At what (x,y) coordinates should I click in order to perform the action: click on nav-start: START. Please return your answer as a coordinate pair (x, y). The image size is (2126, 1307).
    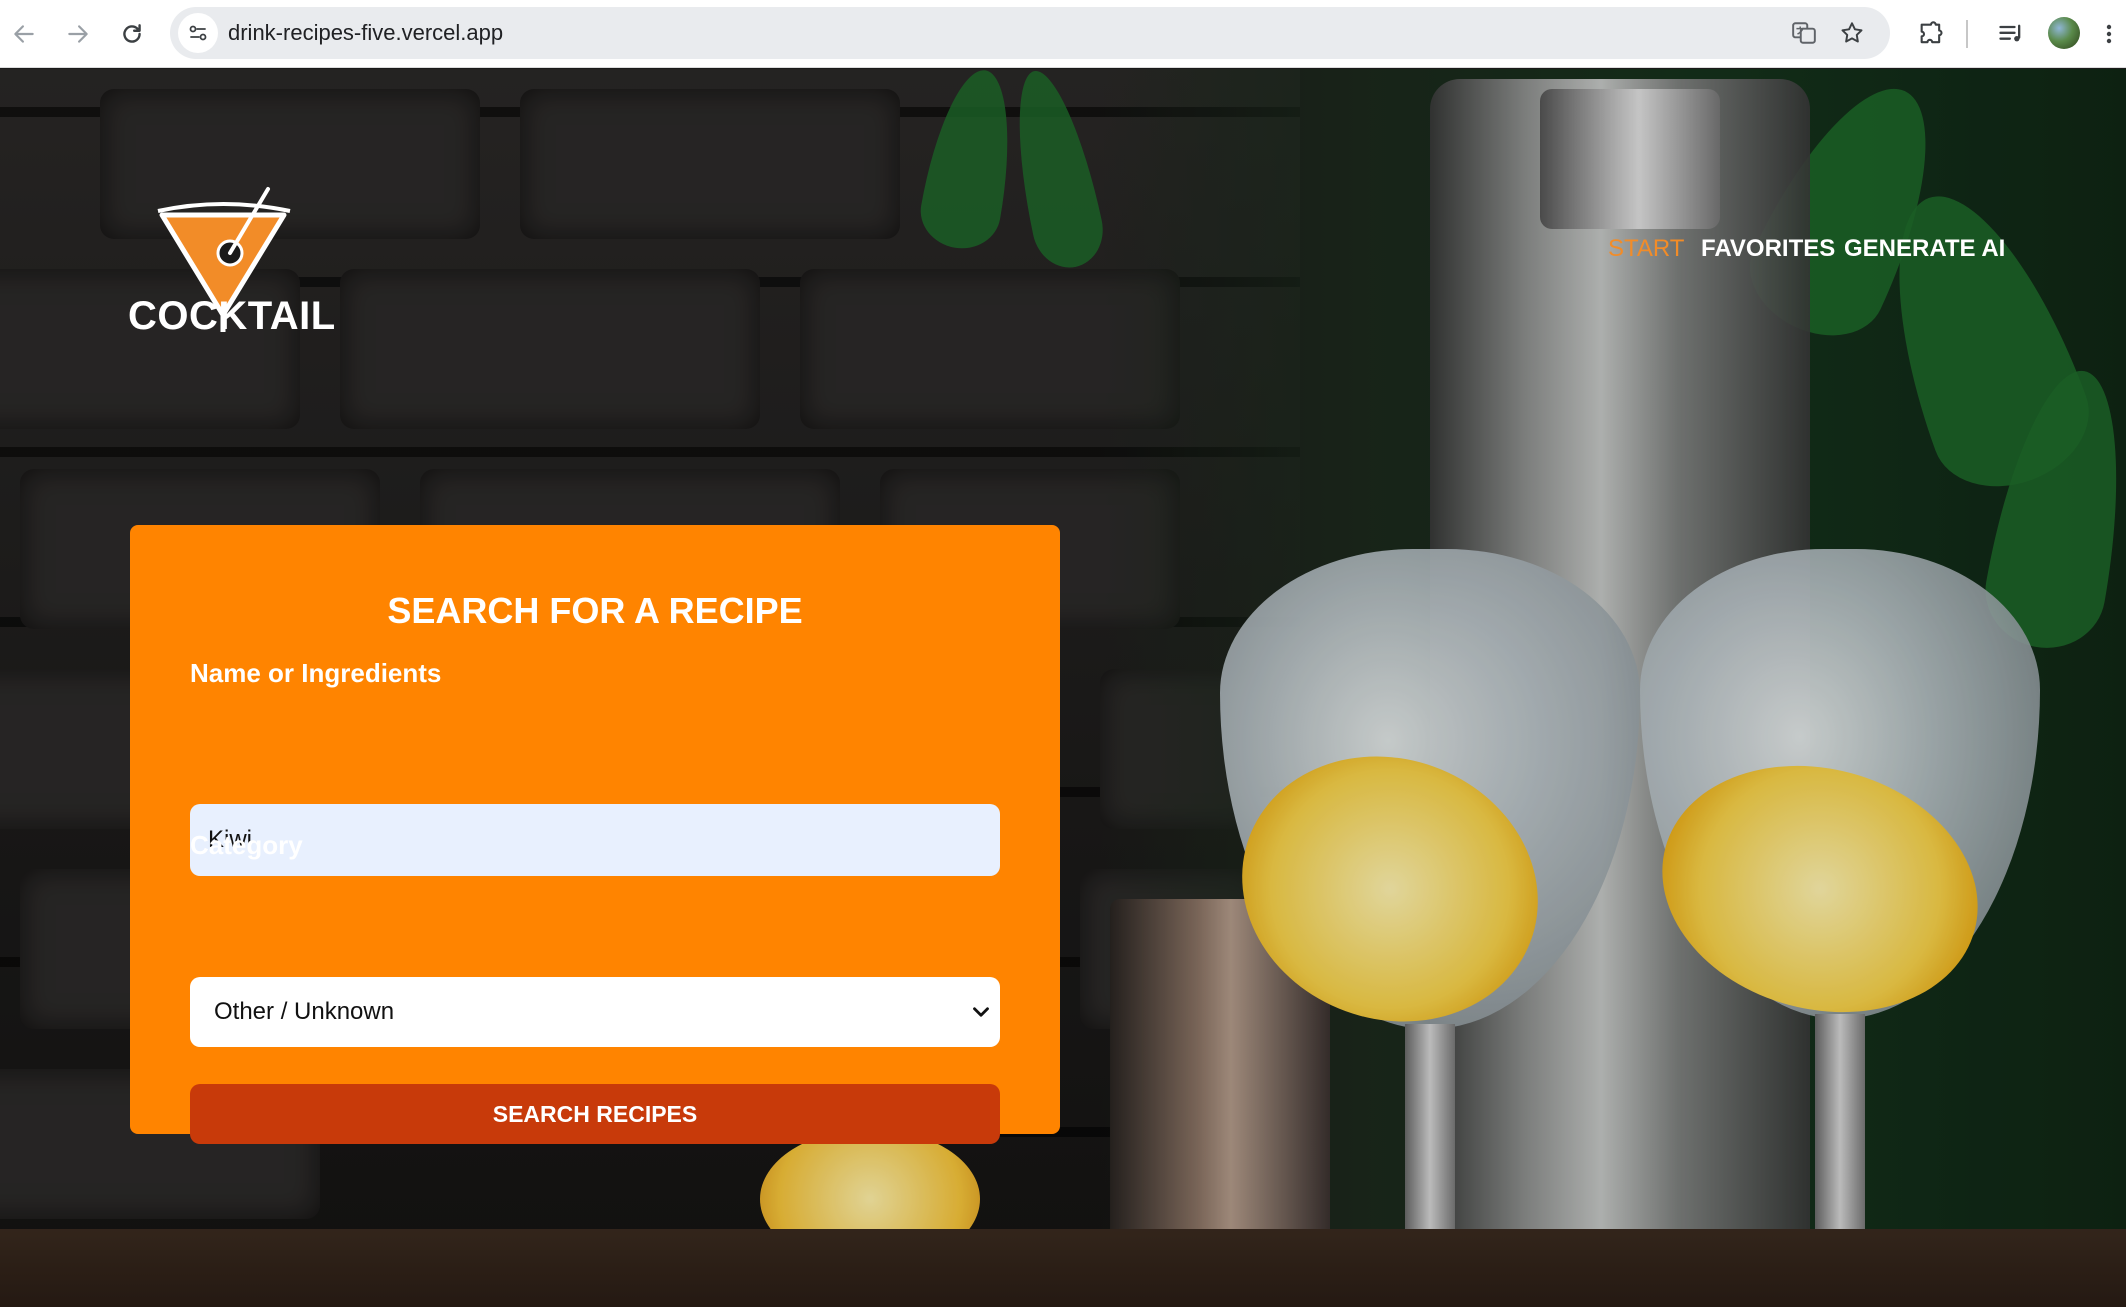
    Looking at the image, I should click on (1646, 249).